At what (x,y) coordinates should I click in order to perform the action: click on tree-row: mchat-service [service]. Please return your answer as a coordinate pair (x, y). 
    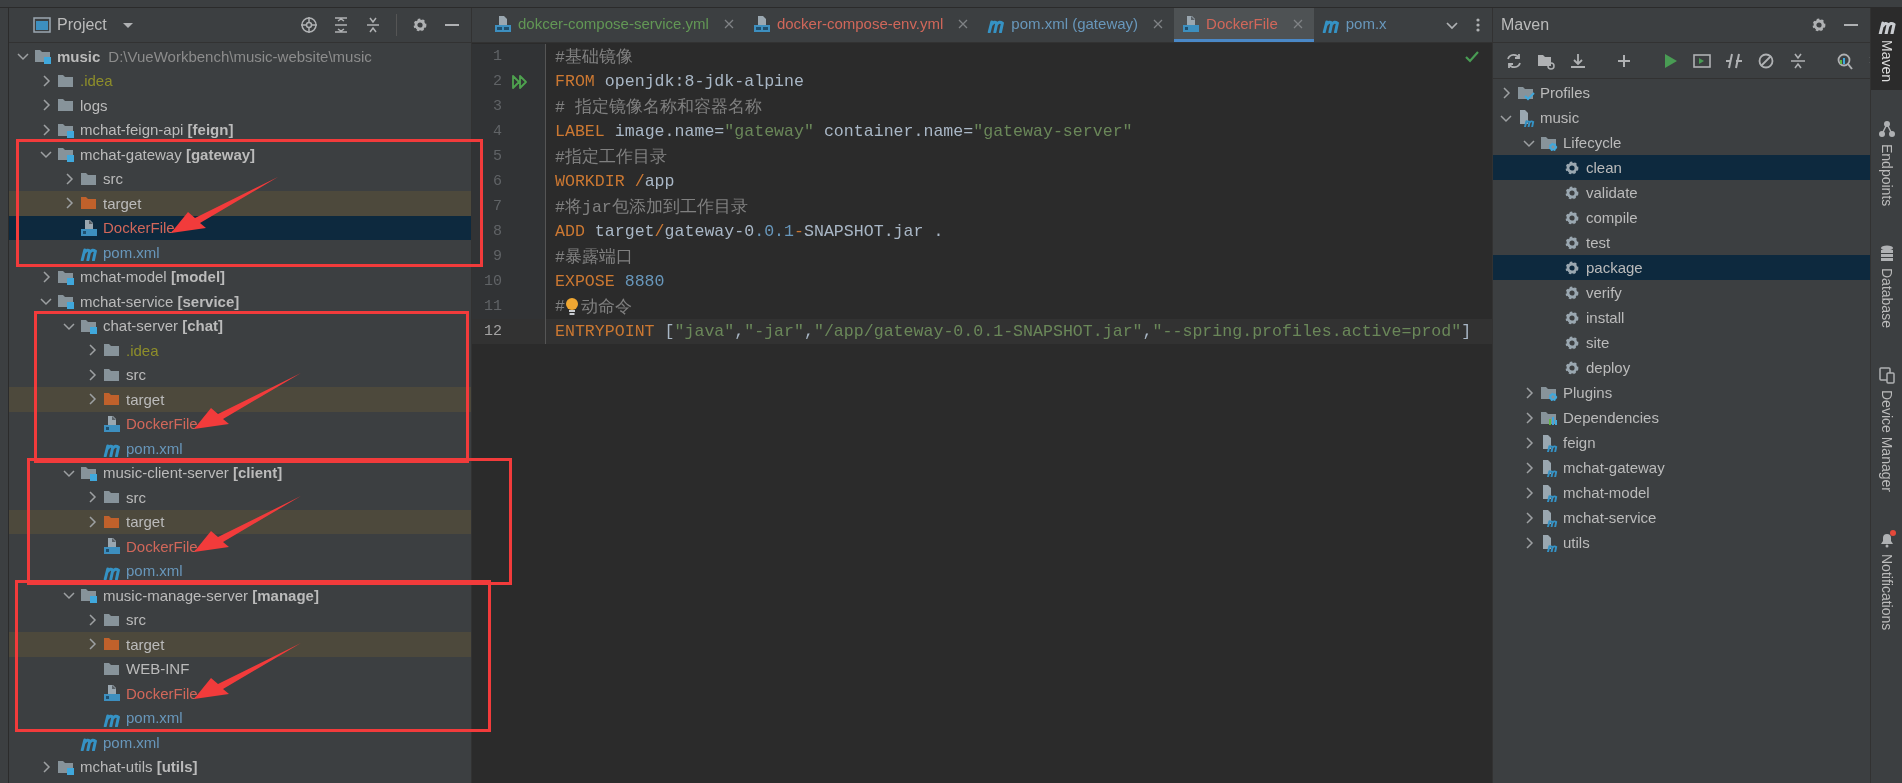
    Looking at the image, I should click on (240, 301).